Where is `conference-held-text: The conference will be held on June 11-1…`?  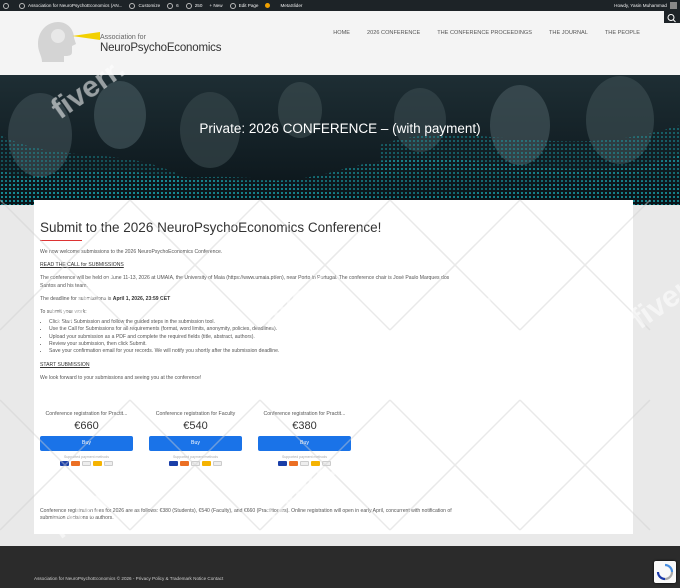 conference-held-text: The conference will be held on June 11-1… is located at coordinates (245, 282).